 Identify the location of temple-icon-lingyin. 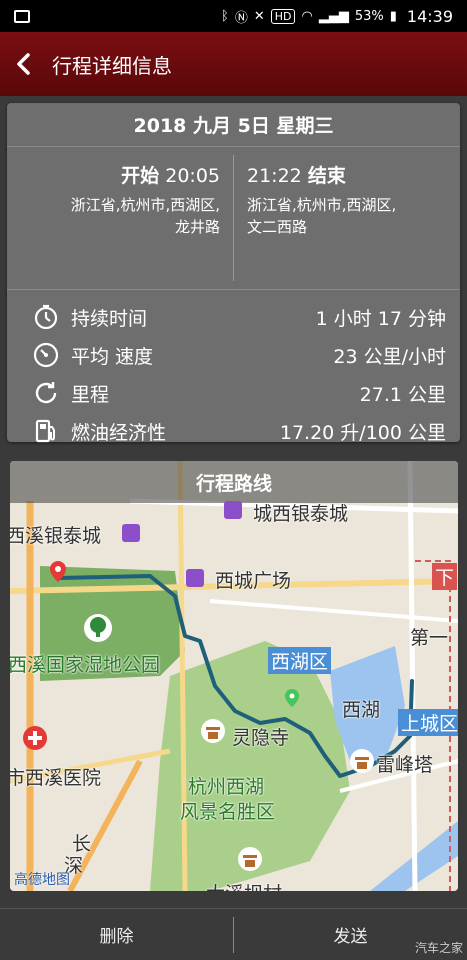
(213, 731).